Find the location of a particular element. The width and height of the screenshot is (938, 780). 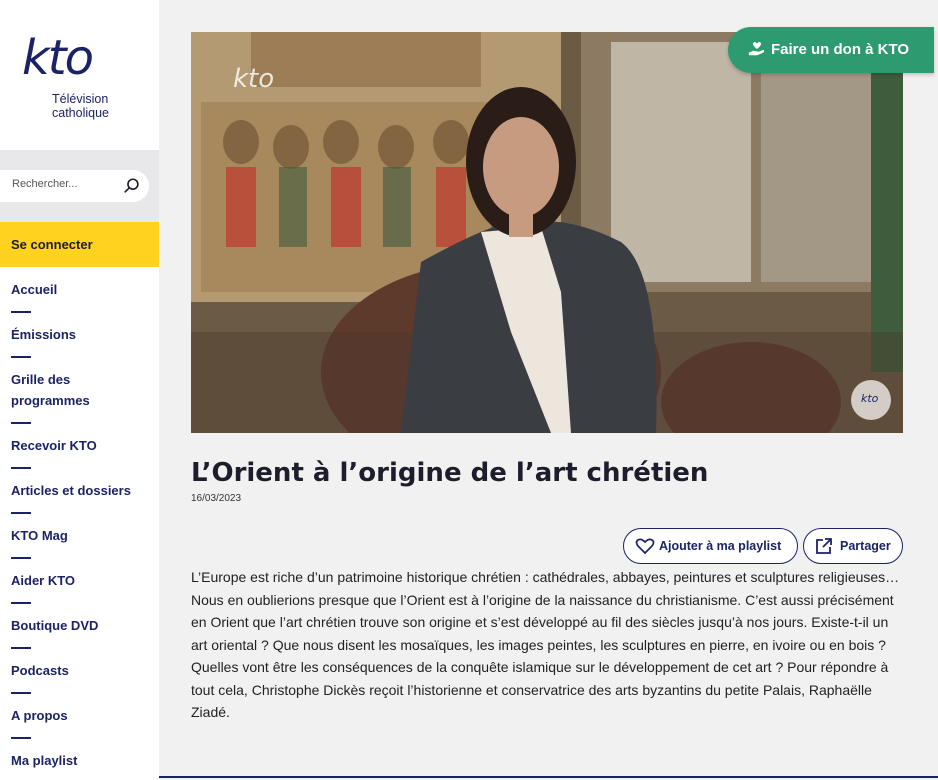

search-box is located at coordinates (74, 186).